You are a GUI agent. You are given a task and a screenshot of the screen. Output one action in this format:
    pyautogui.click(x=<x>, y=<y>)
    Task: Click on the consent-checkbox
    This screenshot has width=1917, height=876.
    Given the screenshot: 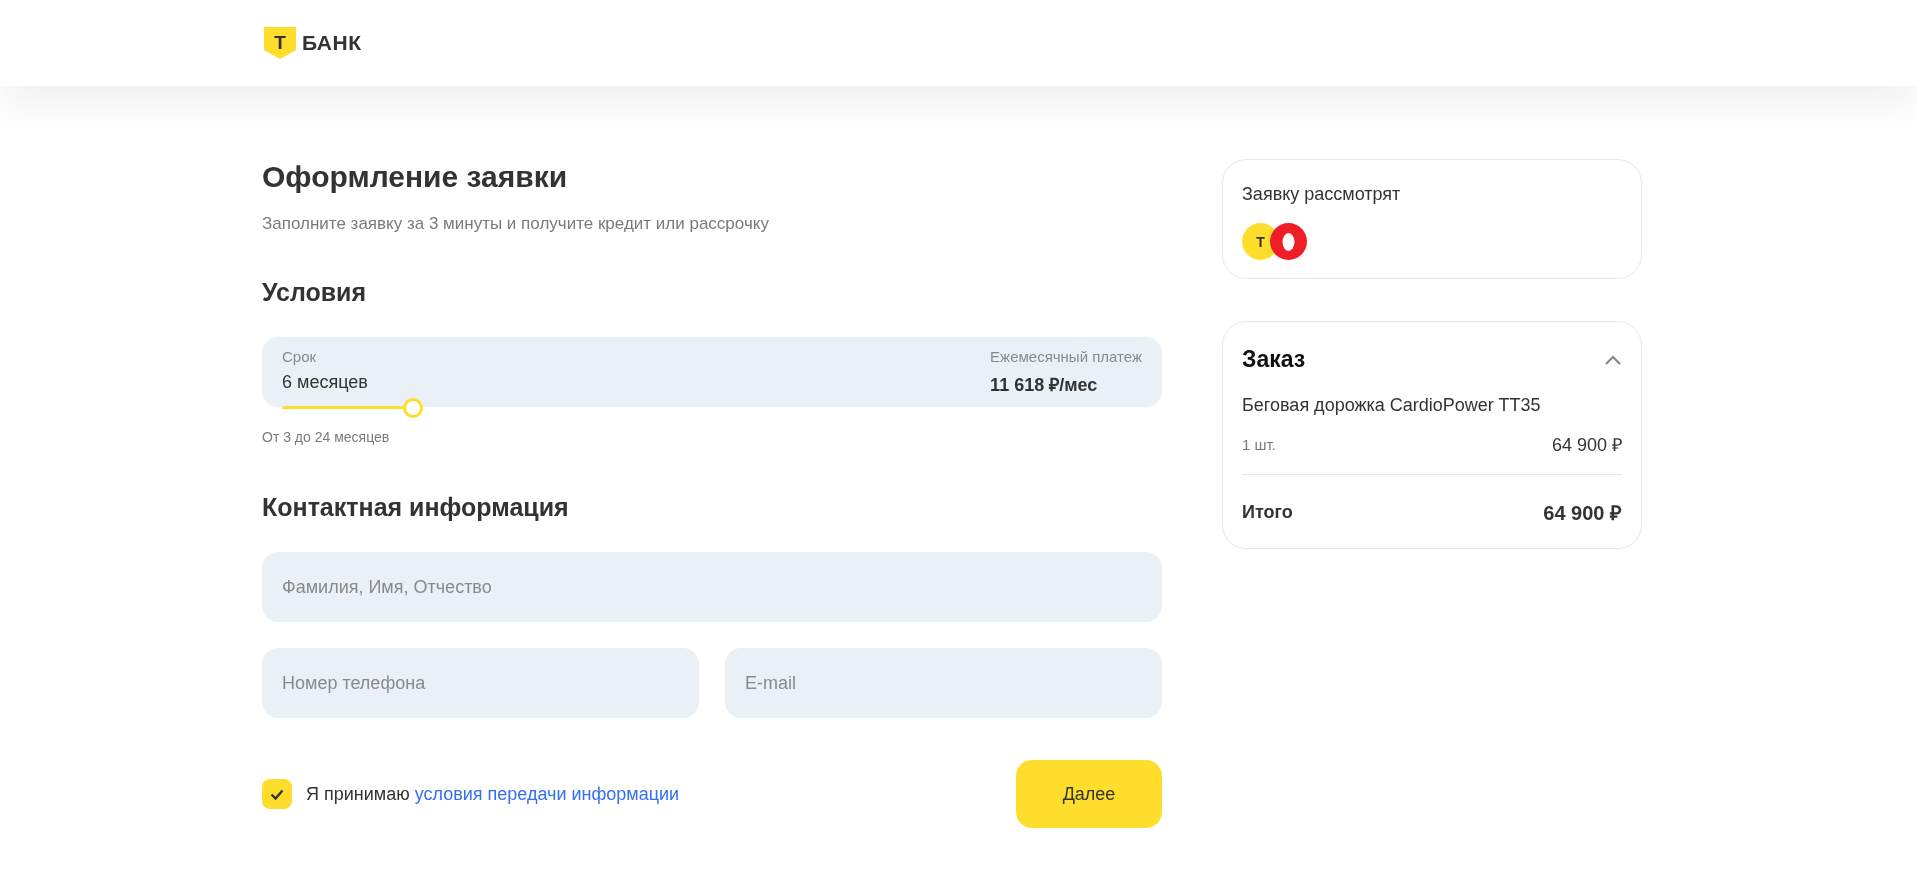 What is the action you would take?
    pyautogui.click(x=277, y=794)
    